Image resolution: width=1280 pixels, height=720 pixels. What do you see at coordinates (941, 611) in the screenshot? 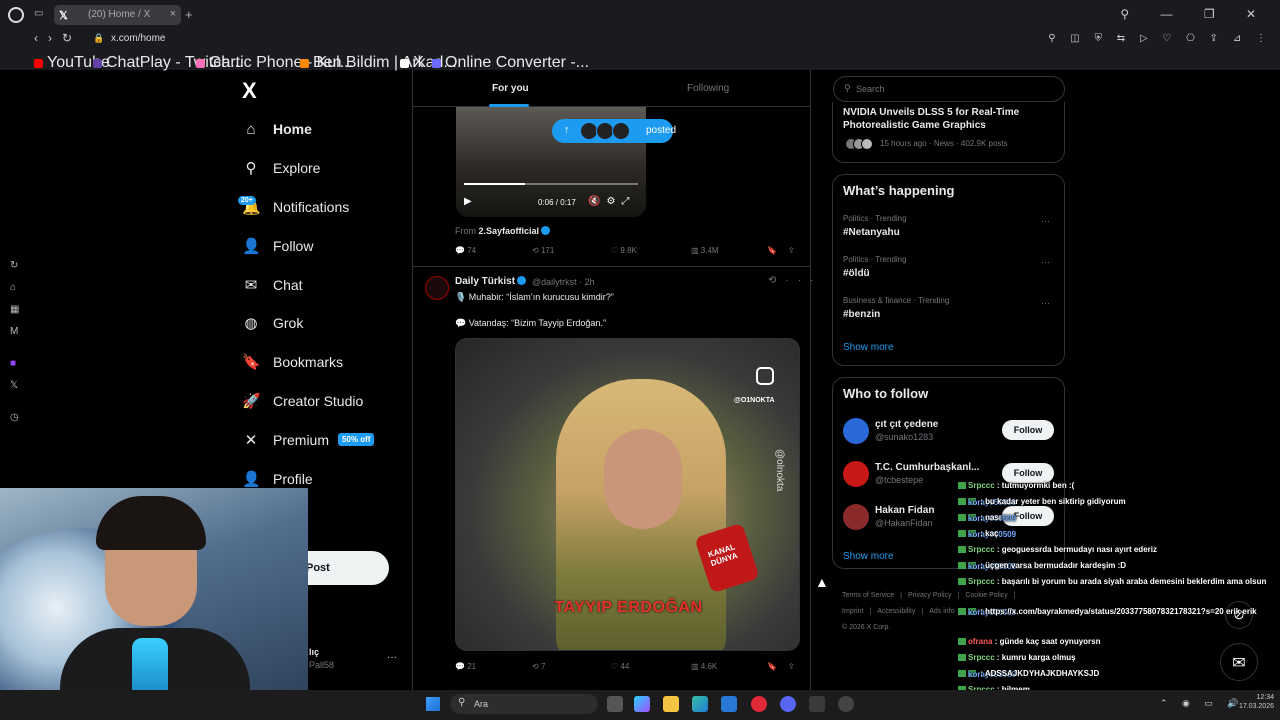
I see `footer-link: Ads info` at bounding box center [941, 611].